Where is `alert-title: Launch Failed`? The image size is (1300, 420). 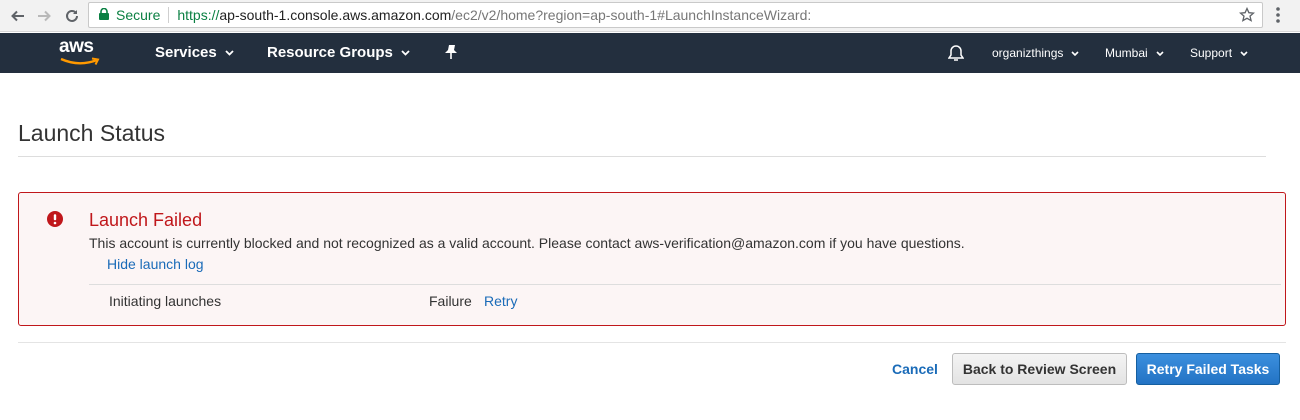
alert-title: Launch Failed is located at coordinates (146, 220).